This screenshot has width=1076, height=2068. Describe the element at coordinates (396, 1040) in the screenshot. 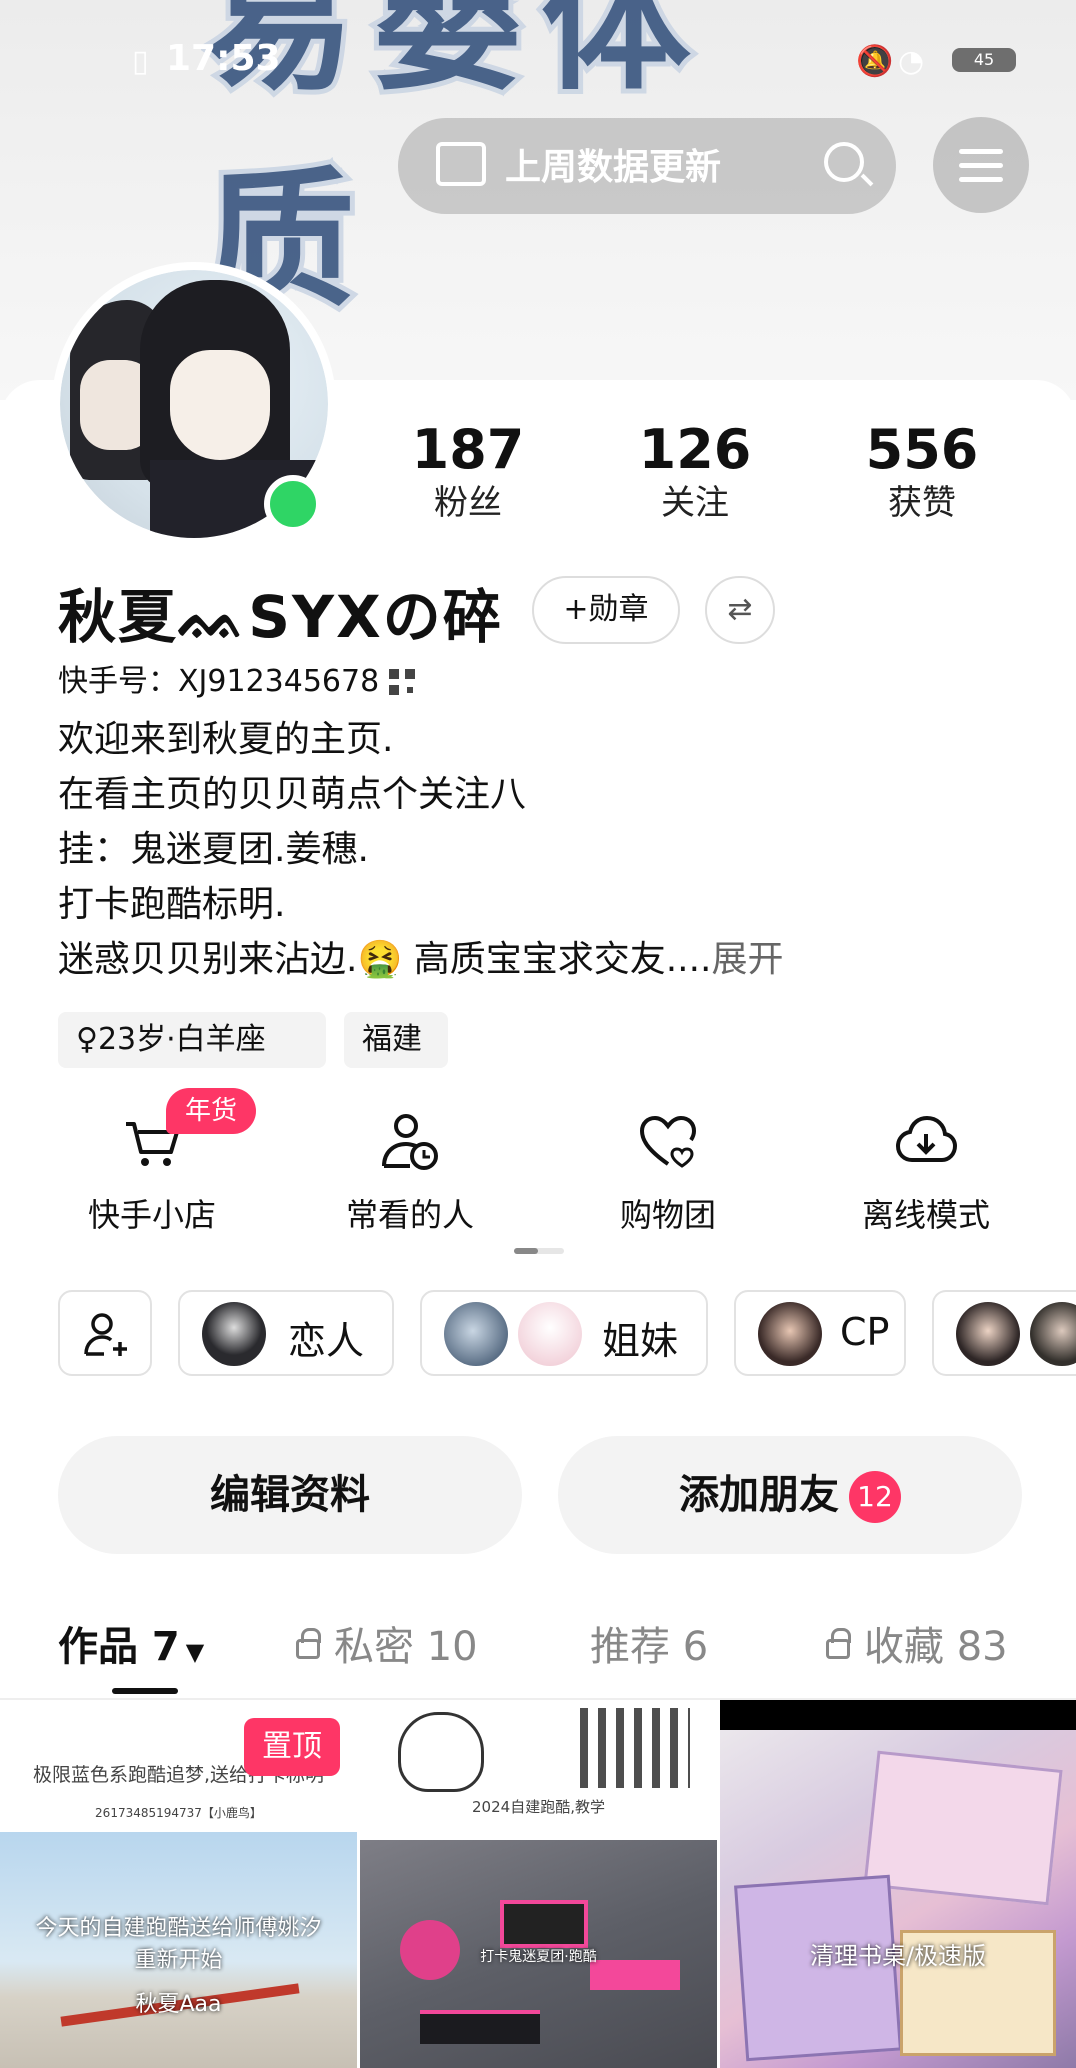

I see `location-tag: 福建` at that location.